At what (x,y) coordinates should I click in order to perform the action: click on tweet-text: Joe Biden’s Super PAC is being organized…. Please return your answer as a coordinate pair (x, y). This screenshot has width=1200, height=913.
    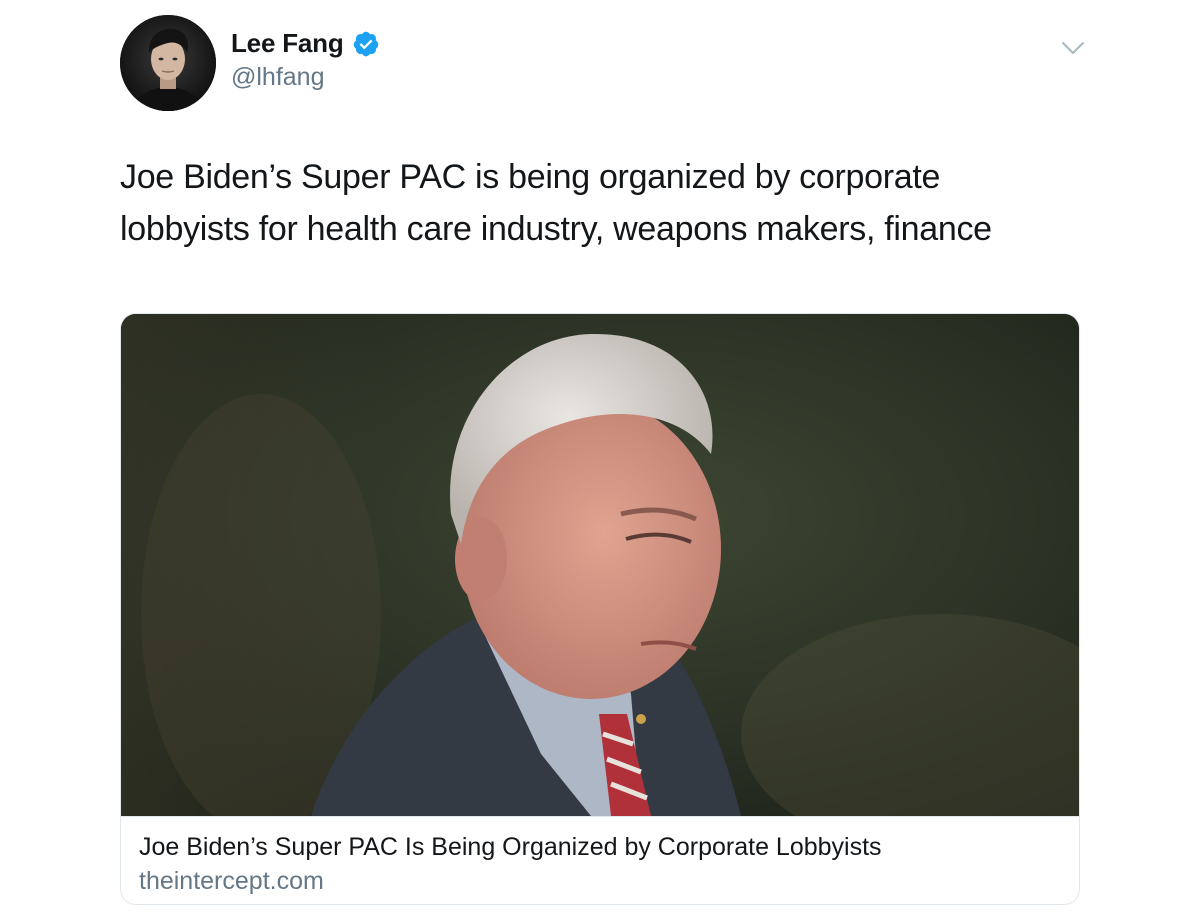
    Looking at the image, I should click on (600, 203).